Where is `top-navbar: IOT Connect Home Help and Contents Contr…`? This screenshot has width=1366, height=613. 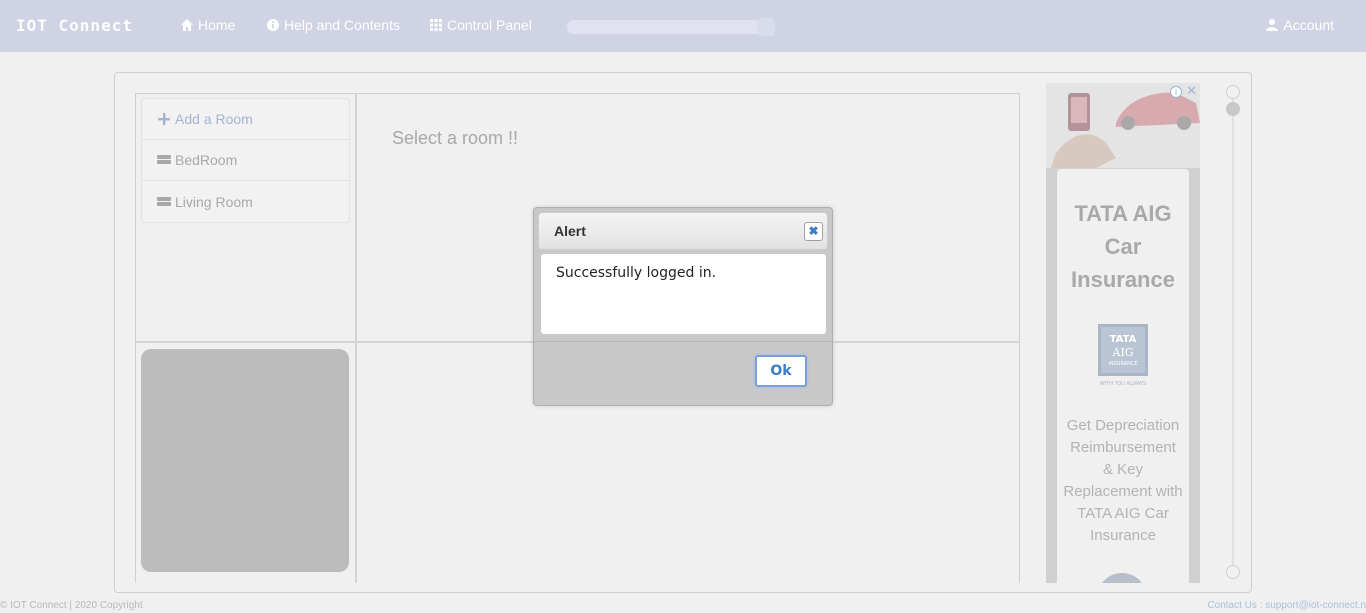
top-navbar: IOT Connect Home Help and Contents Contr… is located at coordinates (683, 26).